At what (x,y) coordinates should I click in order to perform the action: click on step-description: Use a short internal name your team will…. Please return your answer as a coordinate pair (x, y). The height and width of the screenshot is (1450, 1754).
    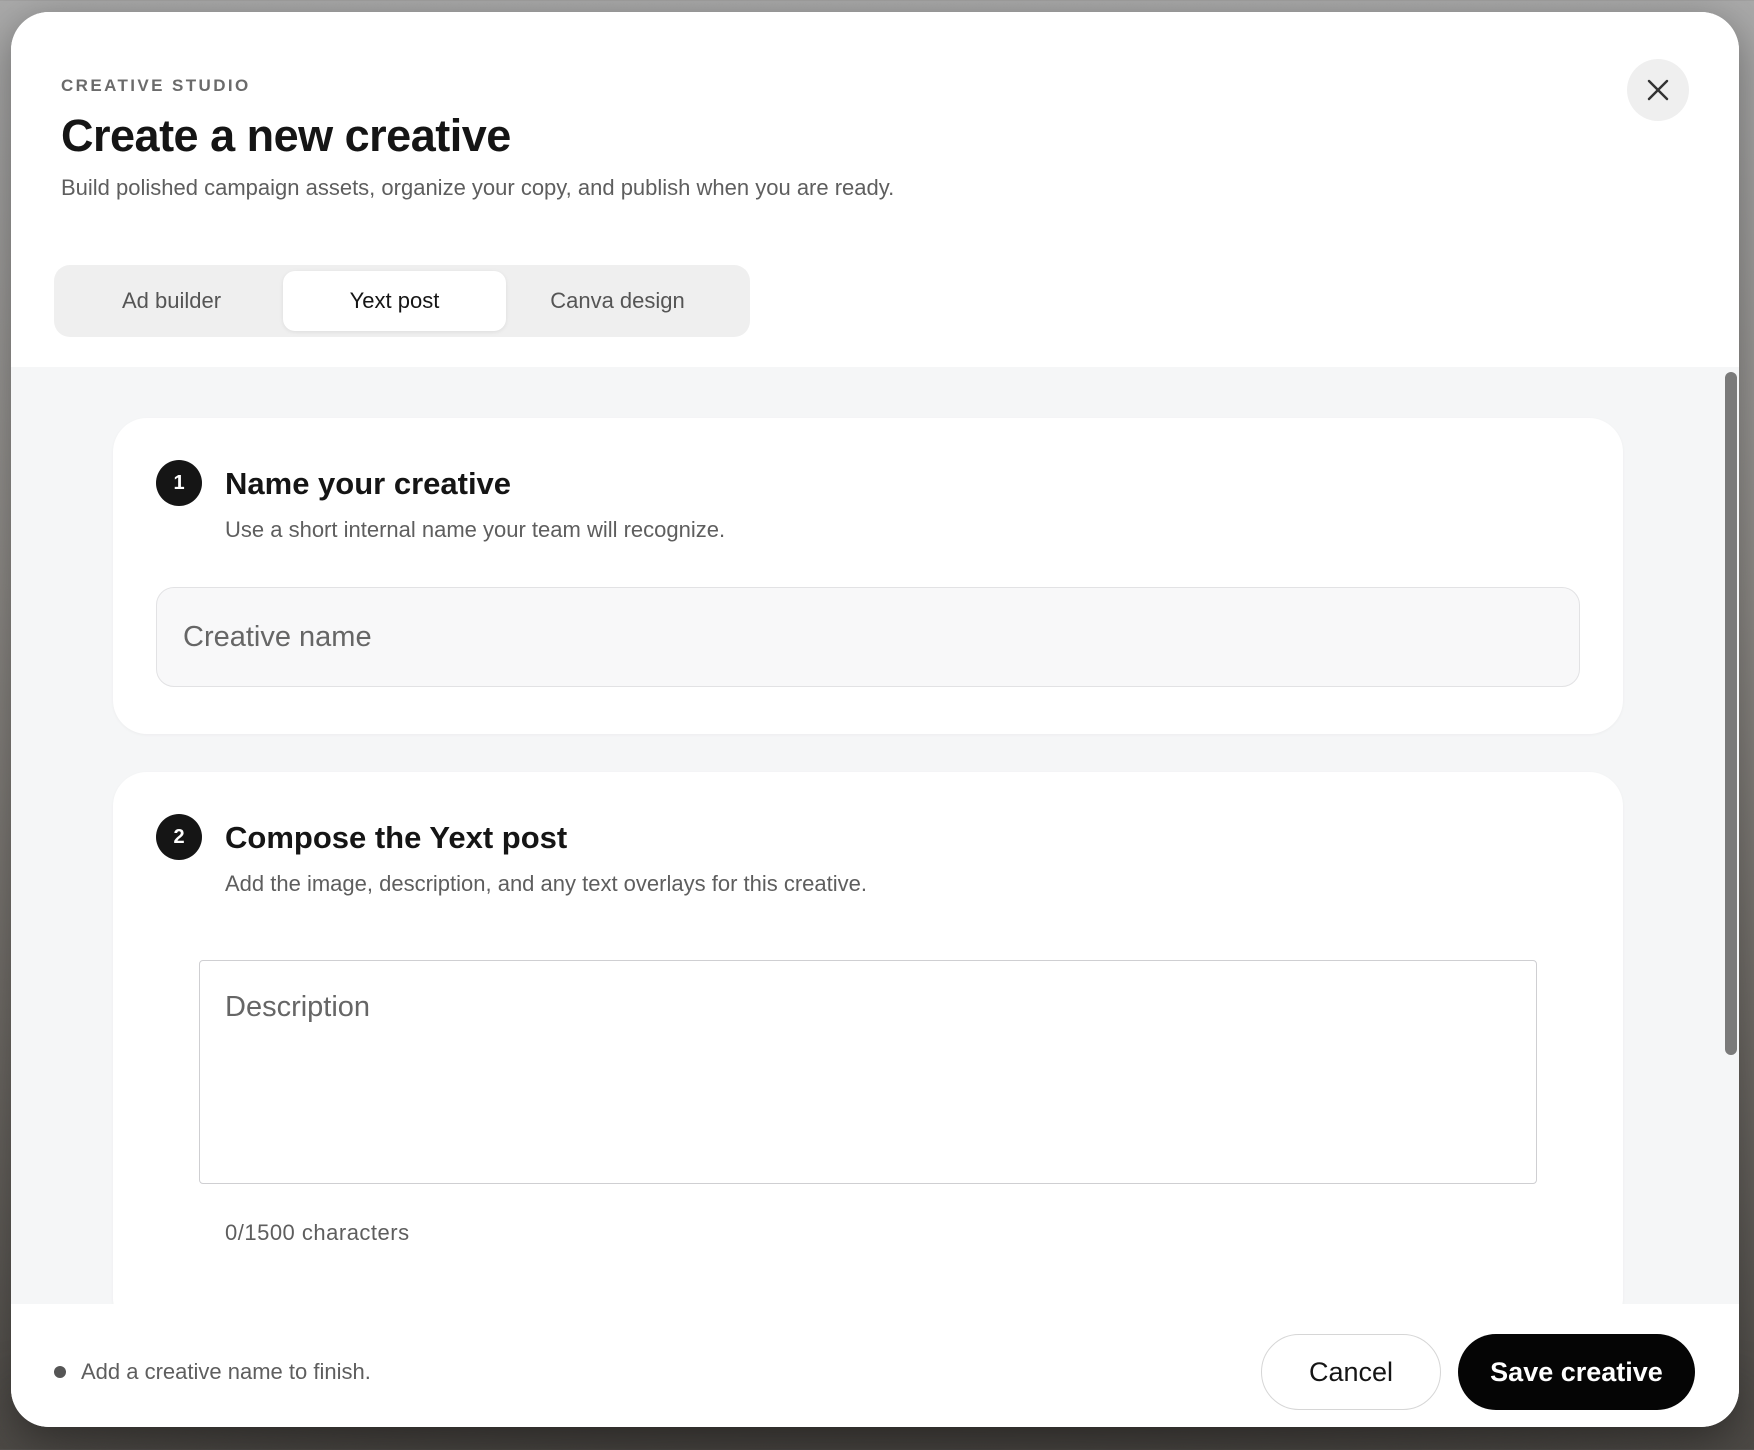
    Looking at the image, I should click on (475, 529).